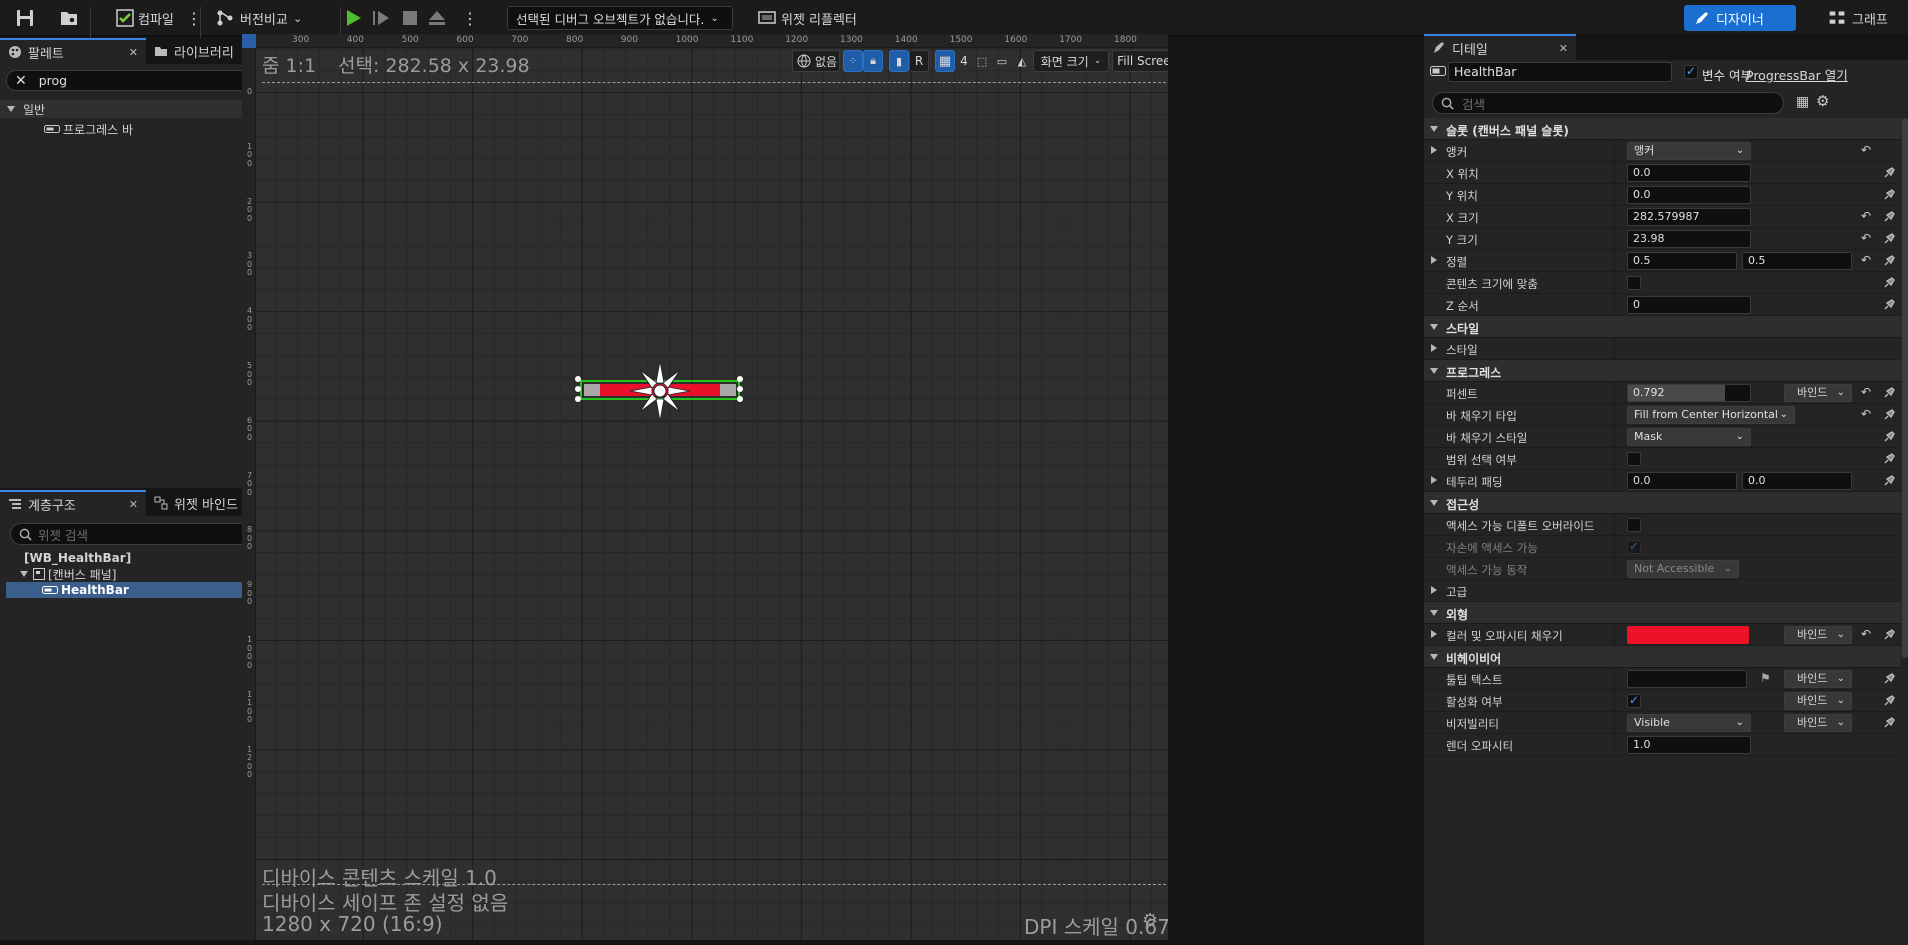 The width and height of the screenshot is (1908, 945). I want to click on is-marquee-checkbox, so click(1634, 459).